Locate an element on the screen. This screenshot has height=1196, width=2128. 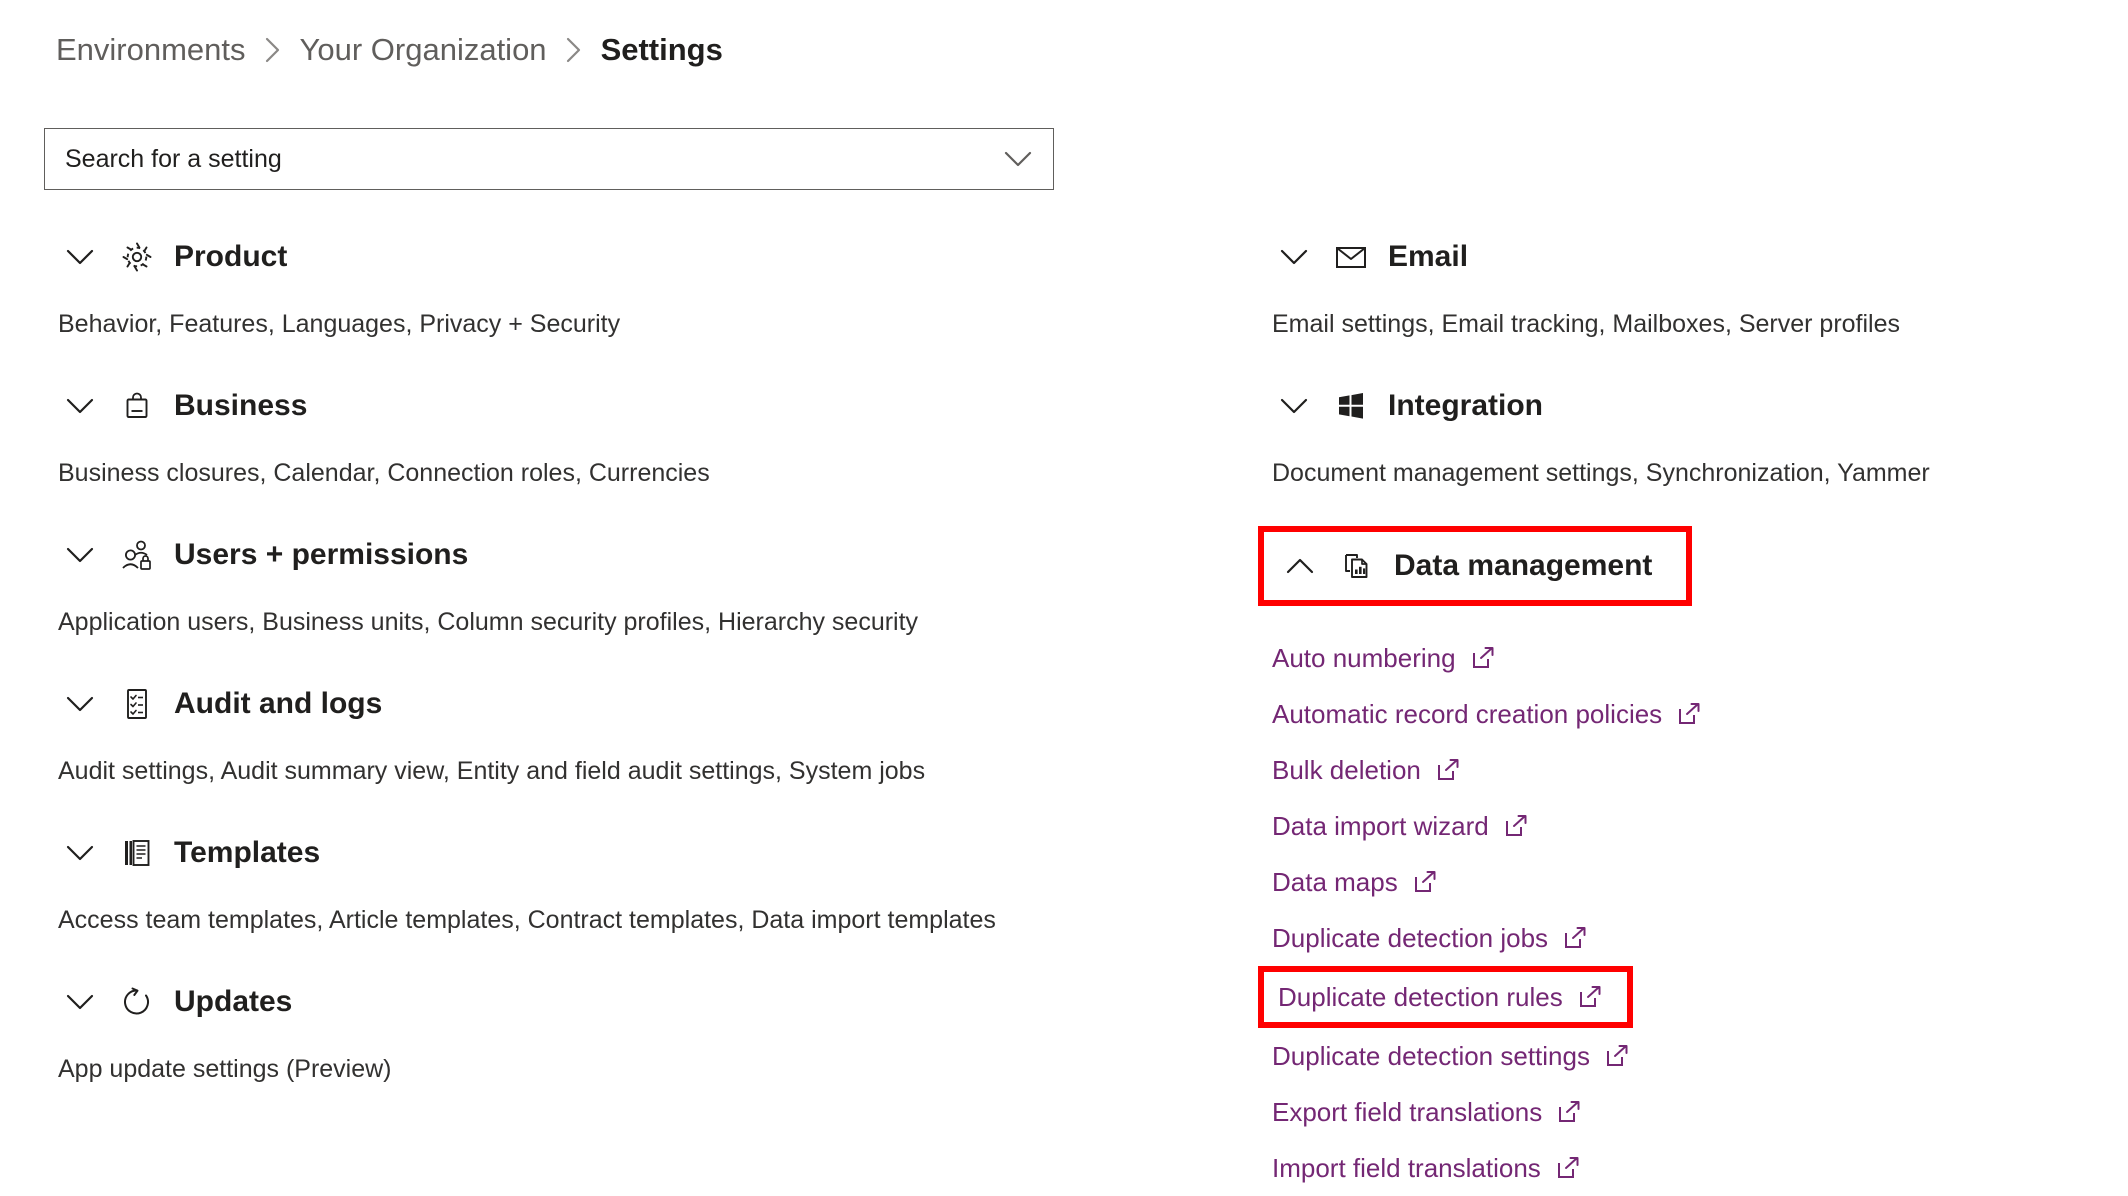
link-label: Export field translations is located at coordinates (1407, 1112).